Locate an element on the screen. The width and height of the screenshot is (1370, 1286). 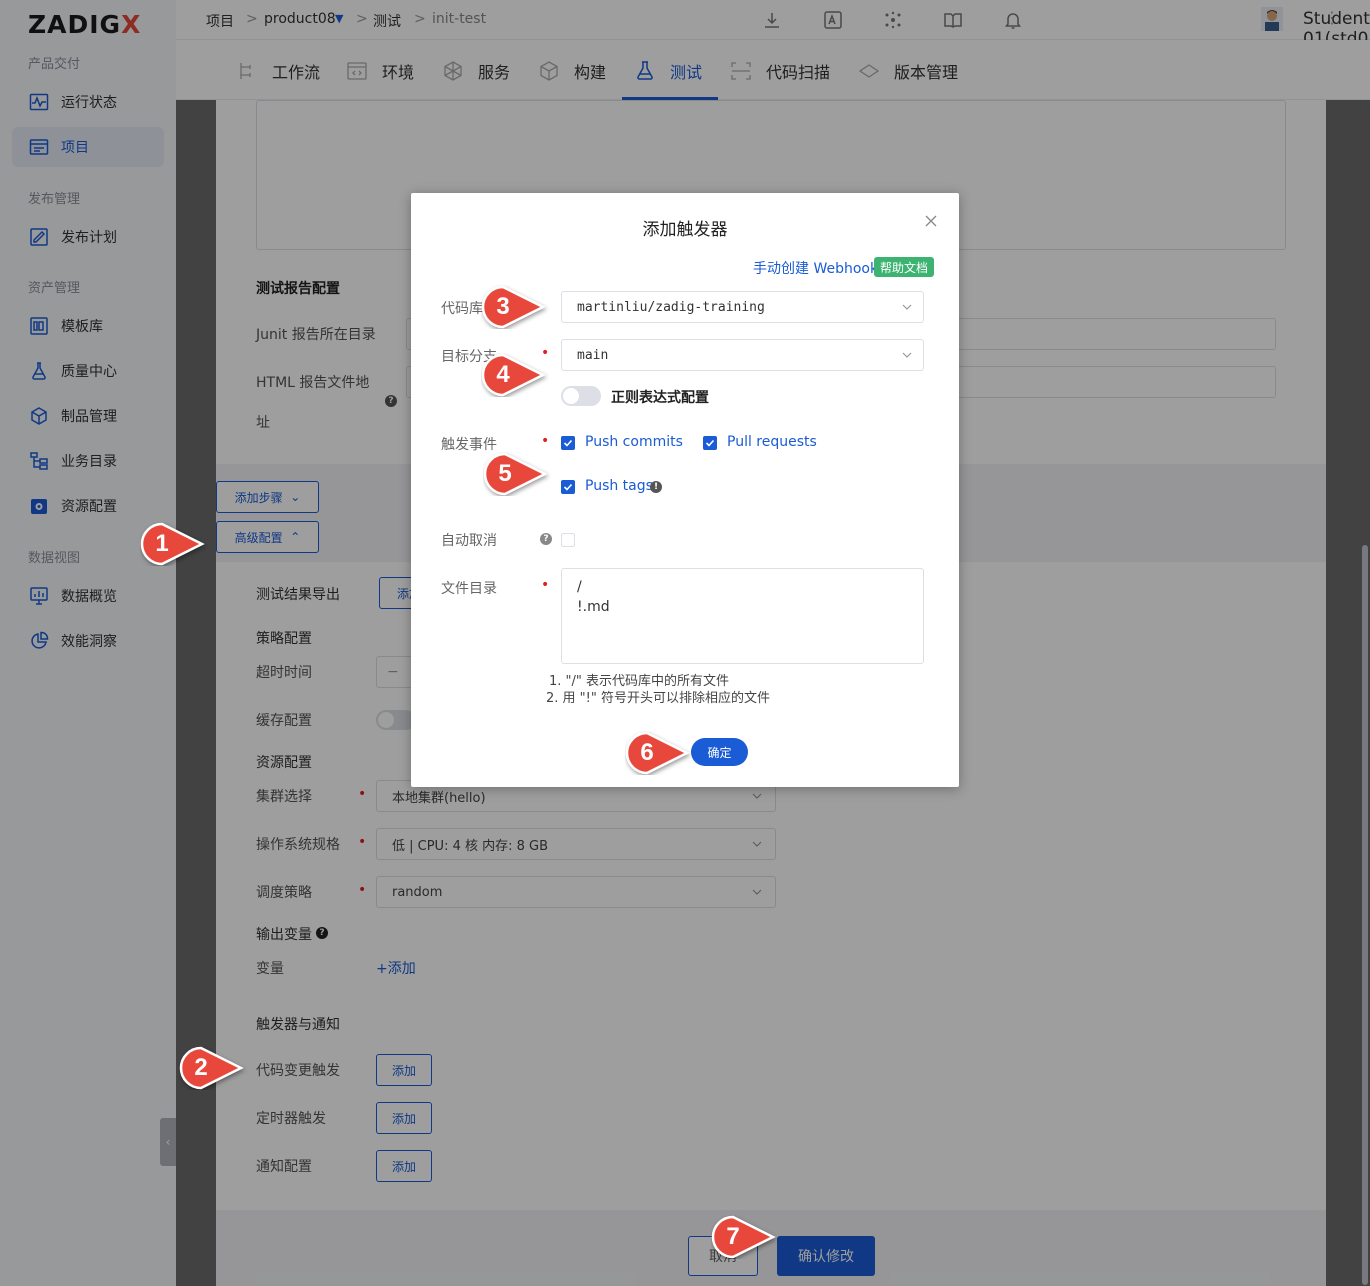
close-icon is located at coordinates (931, 221).